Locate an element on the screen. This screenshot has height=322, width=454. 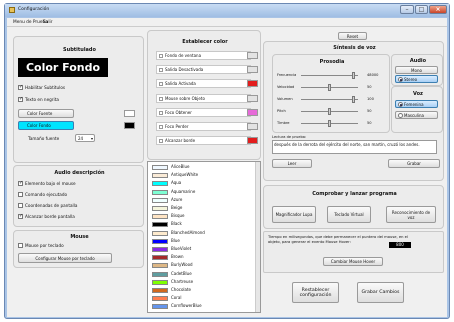
color-row: Foco Perder is located at coordinates (203, 126).